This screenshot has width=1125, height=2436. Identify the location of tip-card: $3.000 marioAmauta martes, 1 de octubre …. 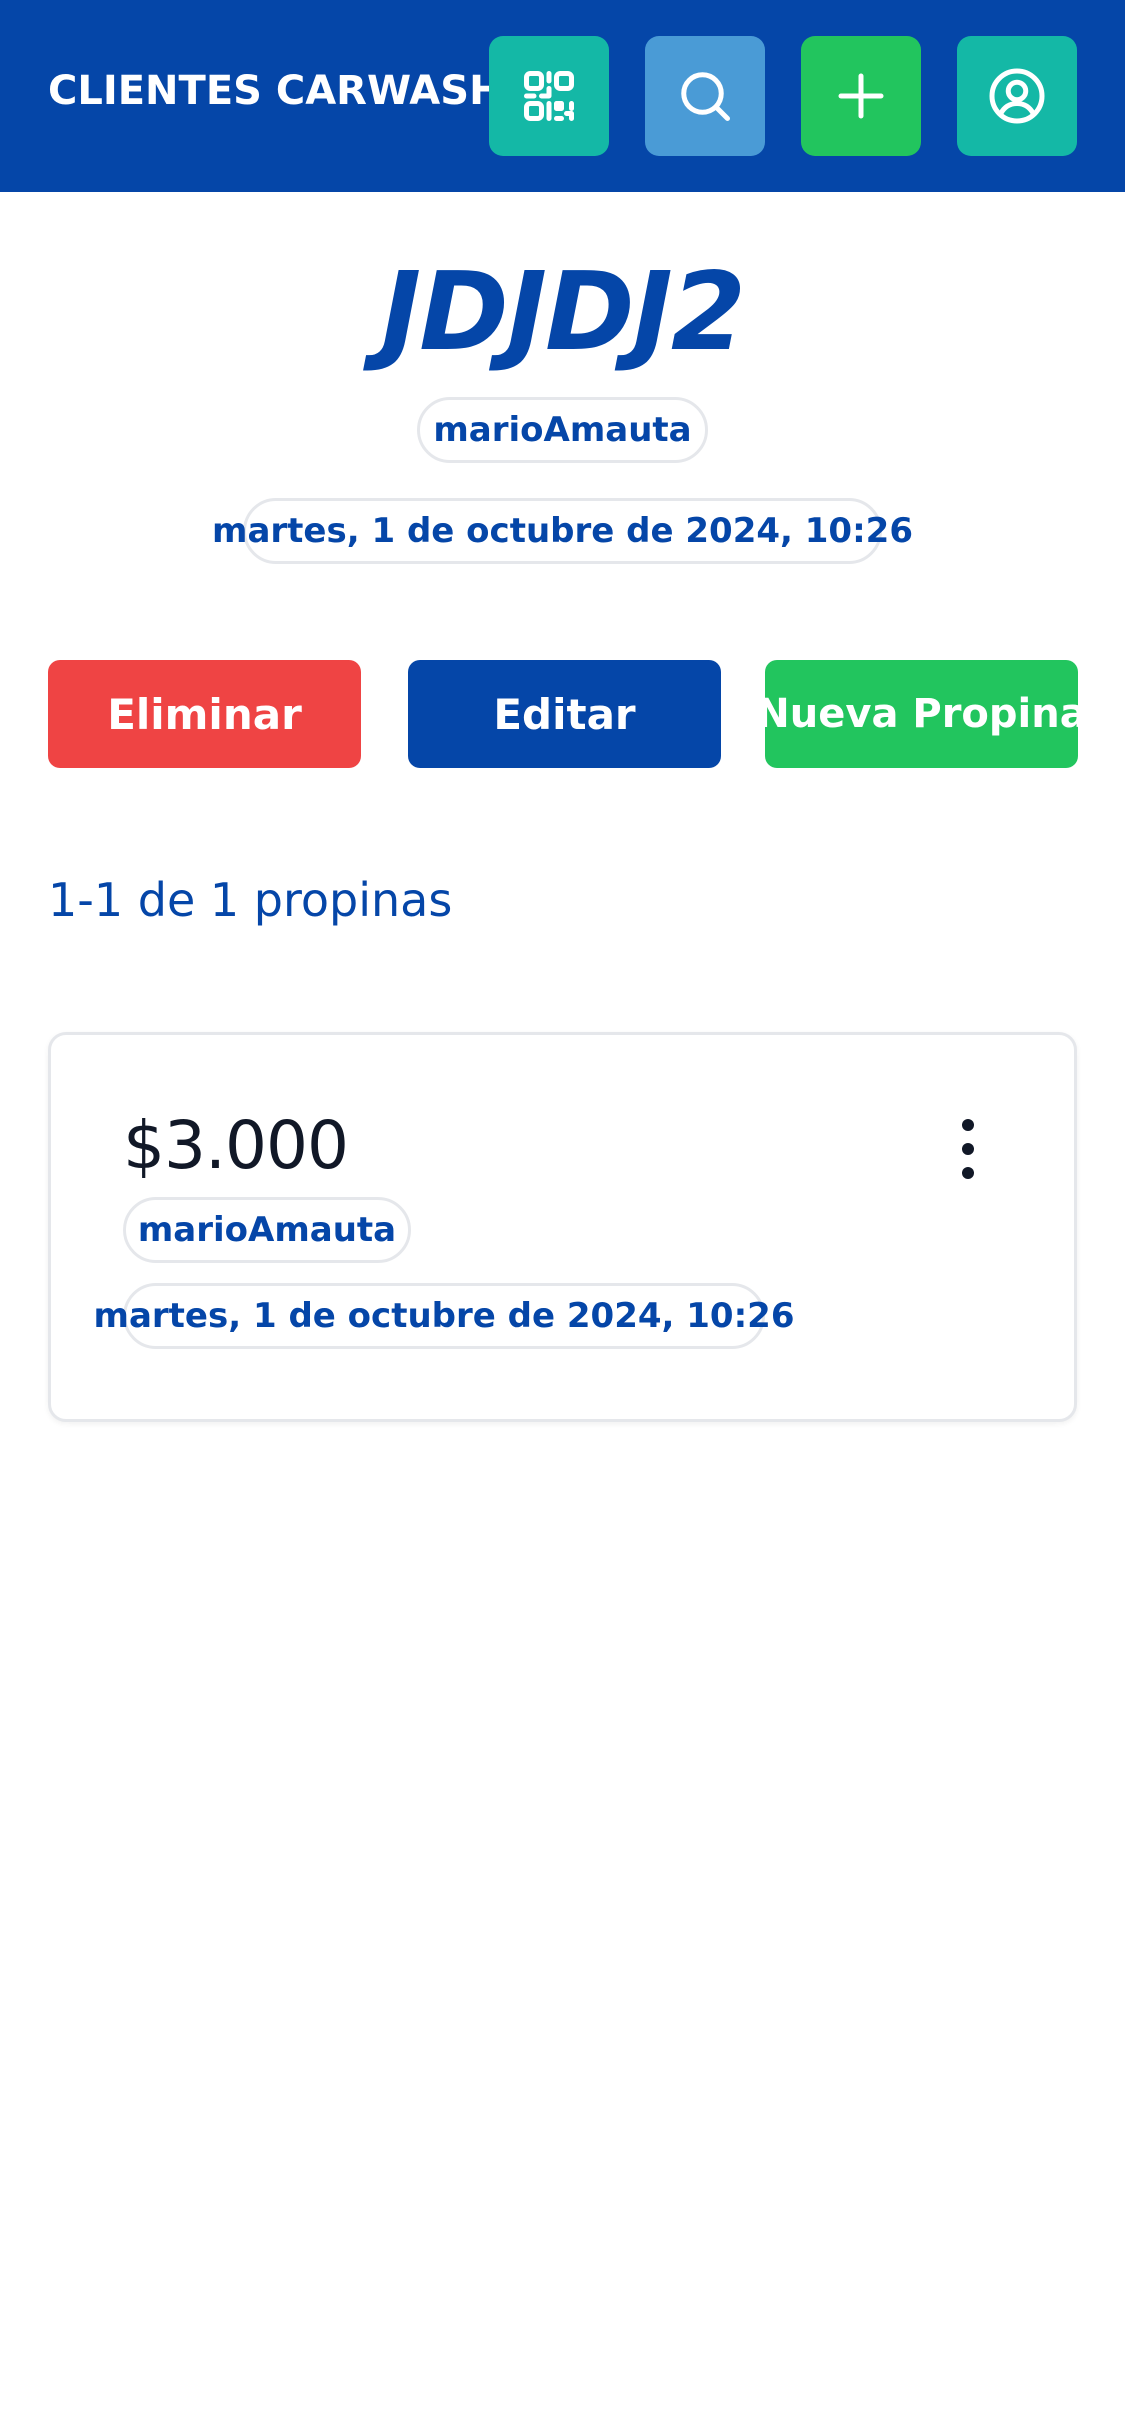
(562, 1227).